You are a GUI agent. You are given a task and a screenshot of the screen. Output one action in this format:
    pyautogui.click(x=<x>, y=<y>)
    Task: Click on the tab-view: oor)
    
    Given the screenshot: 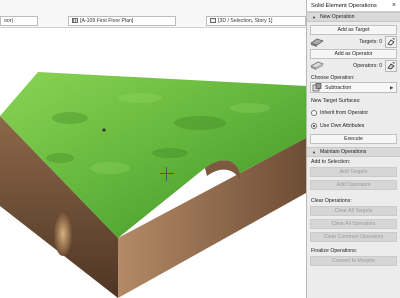 What is the action you would take?
    pyautogui.click(x=19, y=20)
    